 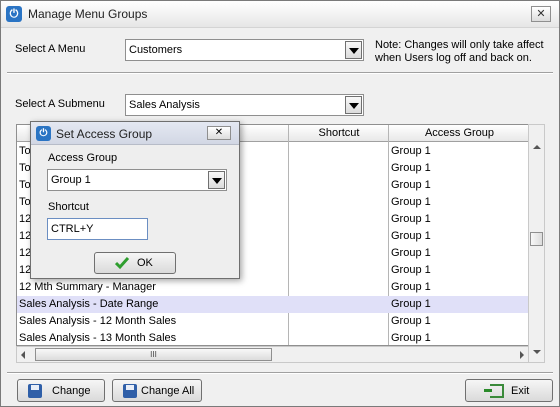 What do you see at coordinates (537, 147) in the screenshot?
I see `scroll-up-icon` at bounding box center [537, 147].